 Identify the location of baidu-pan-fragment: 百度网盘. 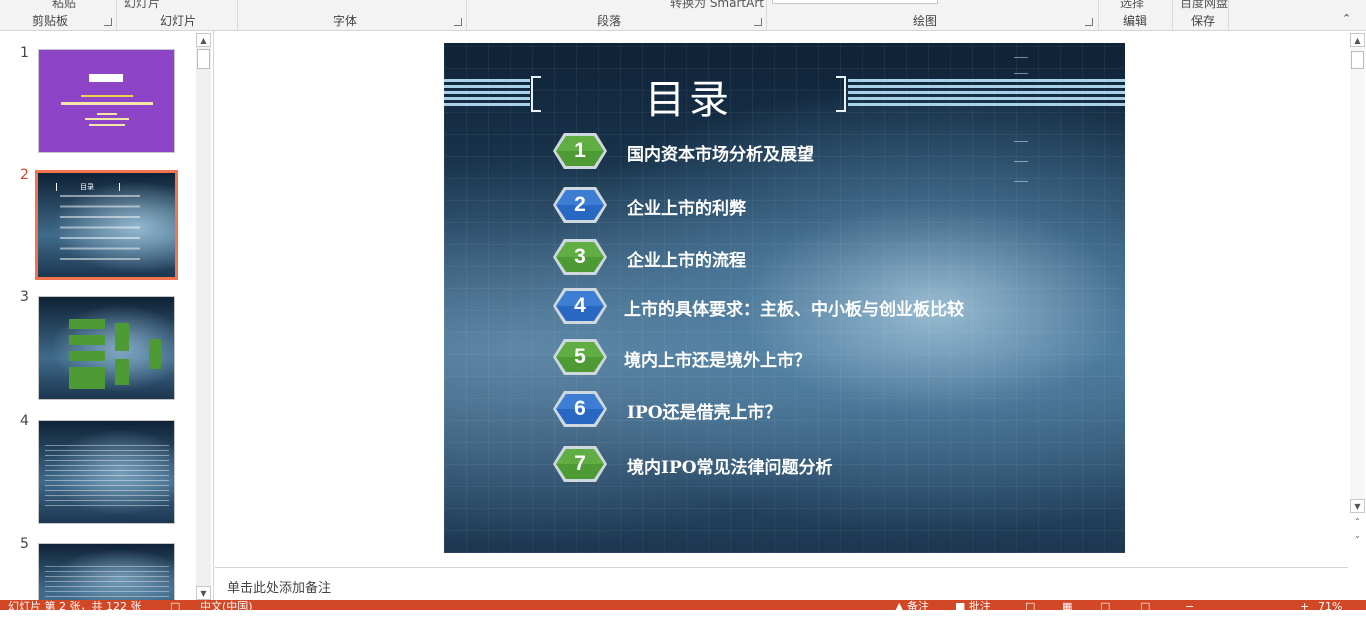
(1204, 5).